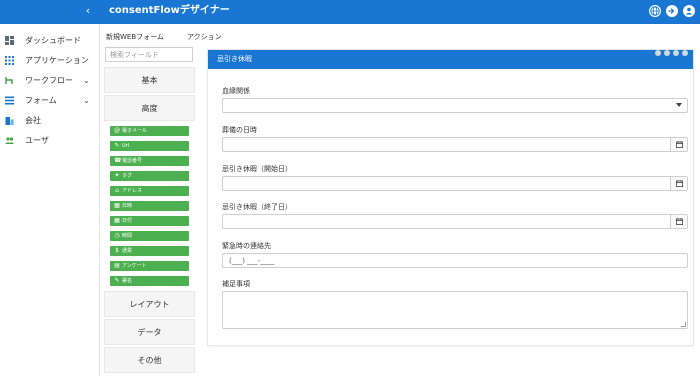  What do you see at coordinates (149, 206) in the screenshot?
I see `component-datetime: ▦ 日時` at bounding box center [149, 206].